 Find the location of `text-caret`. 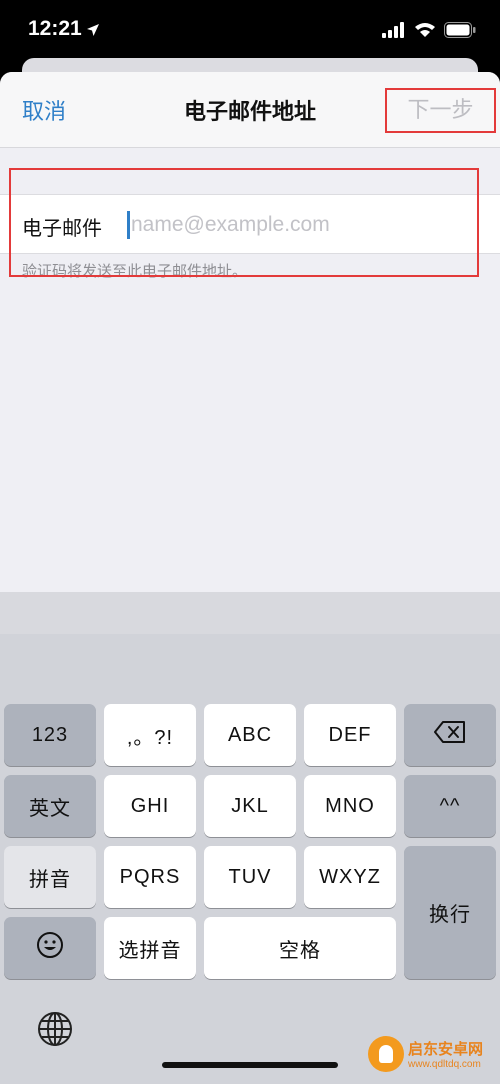

text-caret is located at coordinates (128, 225).